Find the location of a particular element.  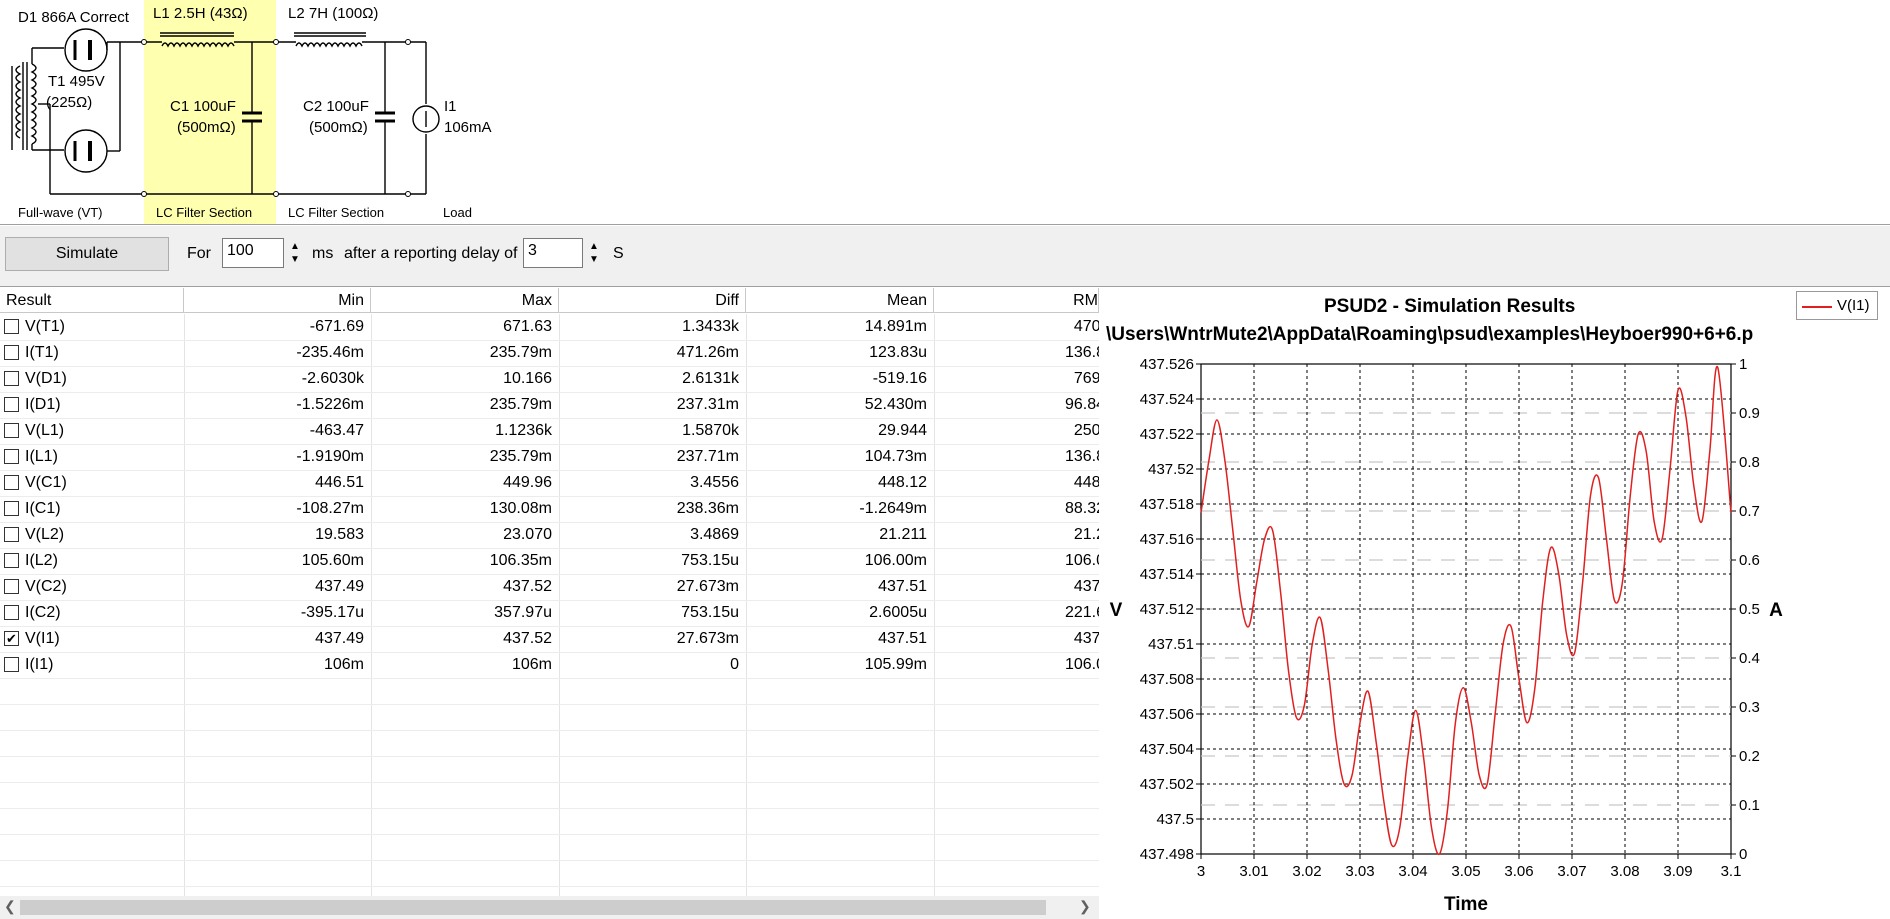

c2-esr: (500mΩ) is located at coordinates (338, 127).